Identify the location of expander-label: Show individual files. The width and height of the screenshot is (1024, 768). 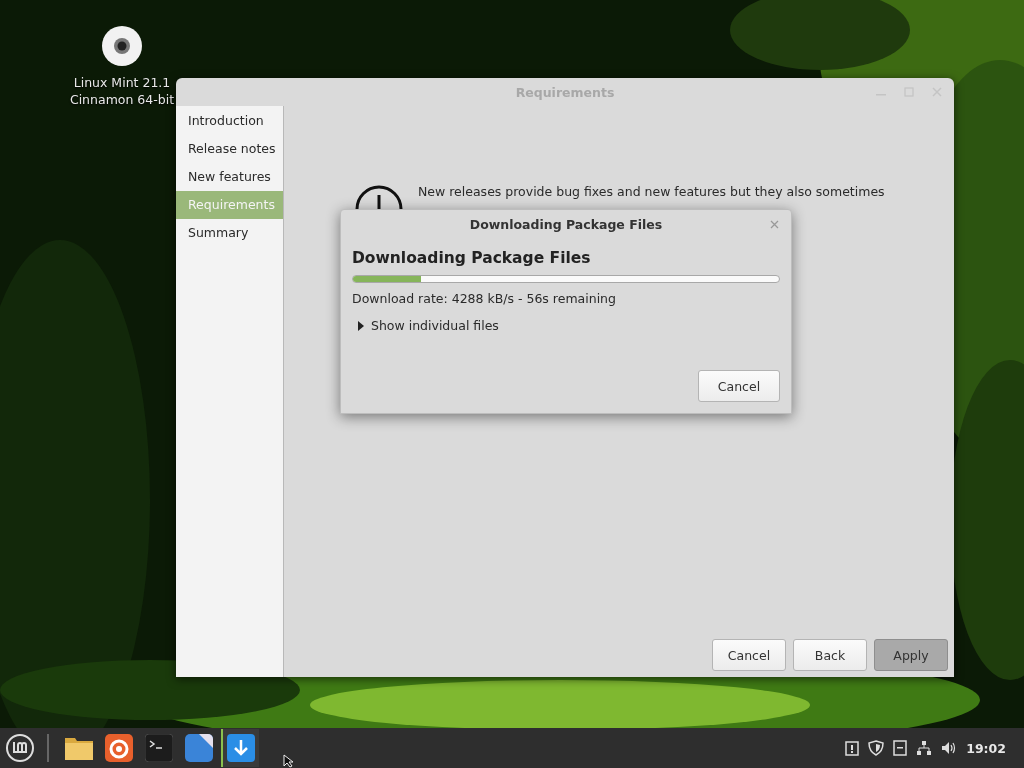
(435, 325).